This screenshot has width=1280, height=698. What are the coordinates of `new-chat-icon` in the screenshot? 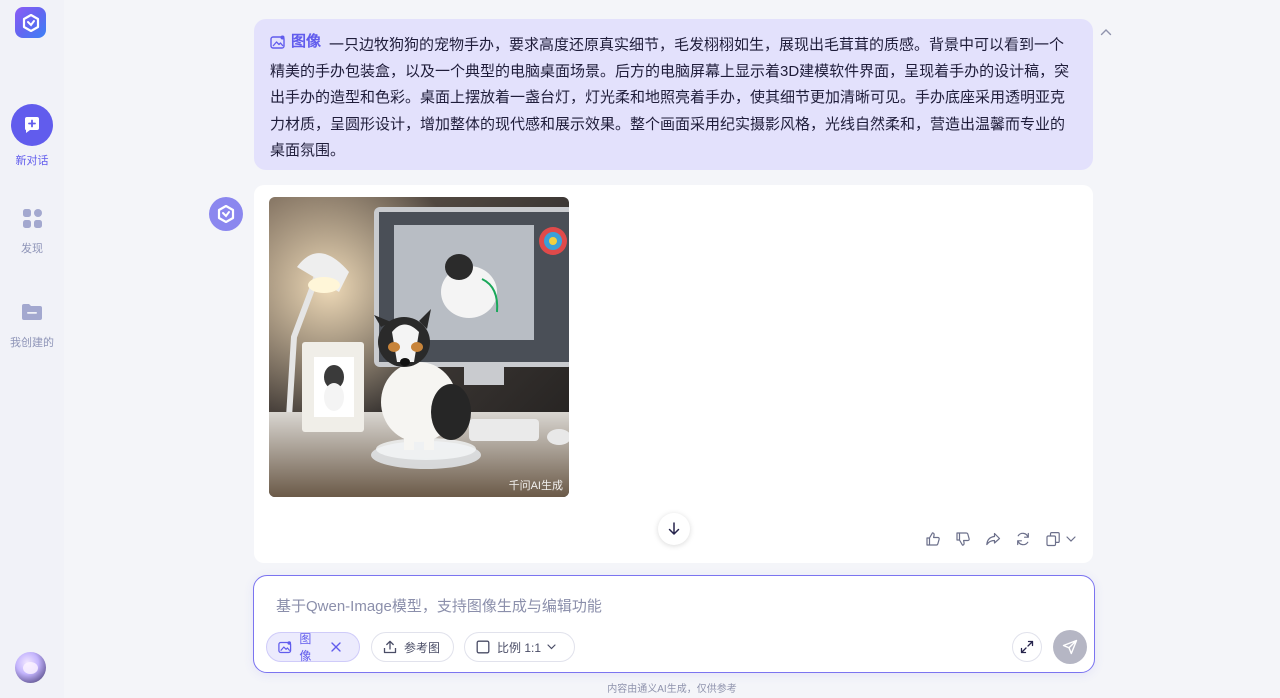 It's located at (32, 125).